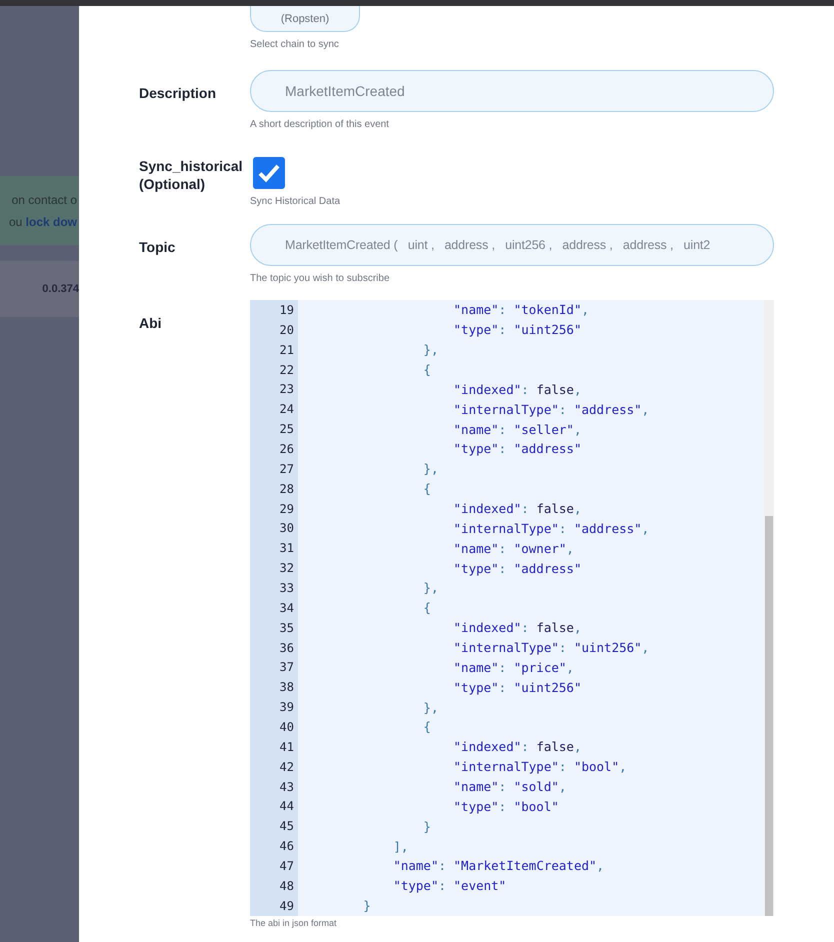 The image size is (834, 942). Describe the element at coordinates (517, 429) in the screenshot. I see `code-line: "name": "seller",` at that location.